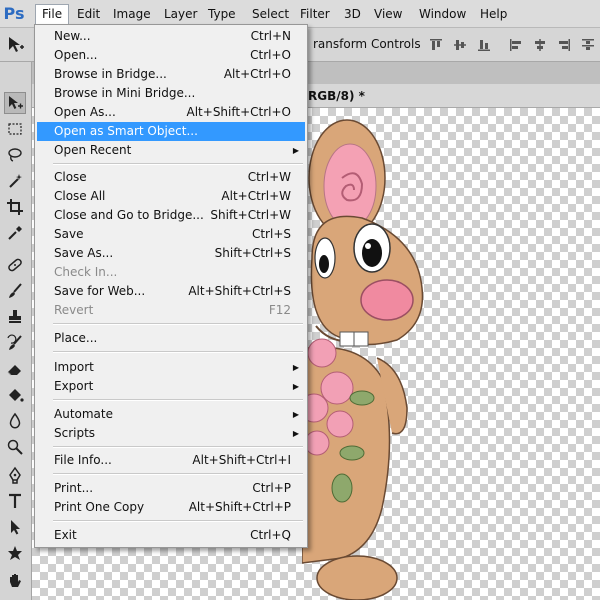 Image resolution: width=600 pixels, height=600 pixels. I want to click on tools-panel, so click(16, 331).